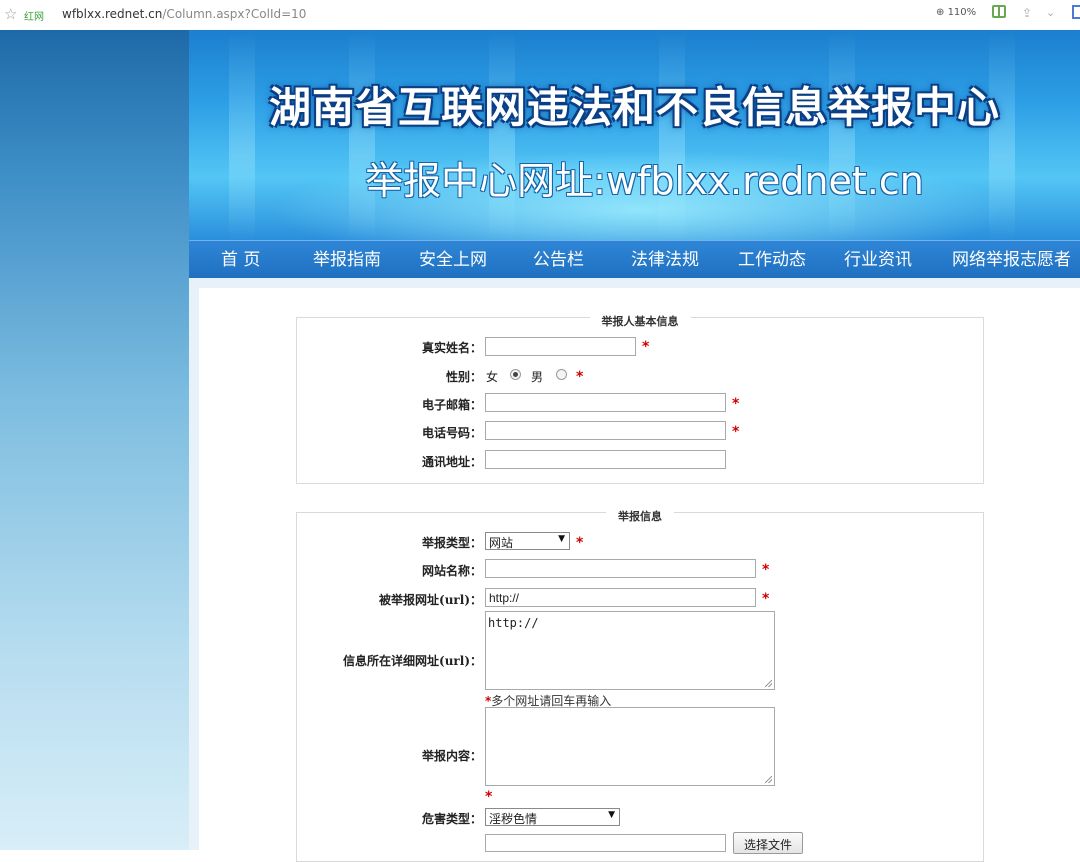  I want to click on reporter-info-legend-text: 举报人基本信息, so click(640, 321).